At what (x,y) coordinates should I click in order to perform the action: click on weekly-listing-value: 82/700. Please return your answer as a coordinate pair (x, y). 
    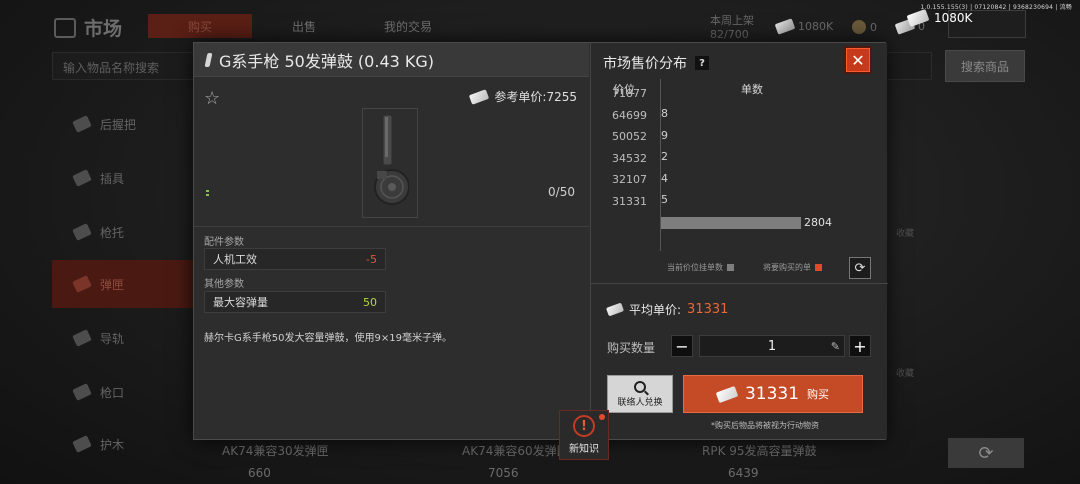
    Looking at the image, I should click on (729, 34).